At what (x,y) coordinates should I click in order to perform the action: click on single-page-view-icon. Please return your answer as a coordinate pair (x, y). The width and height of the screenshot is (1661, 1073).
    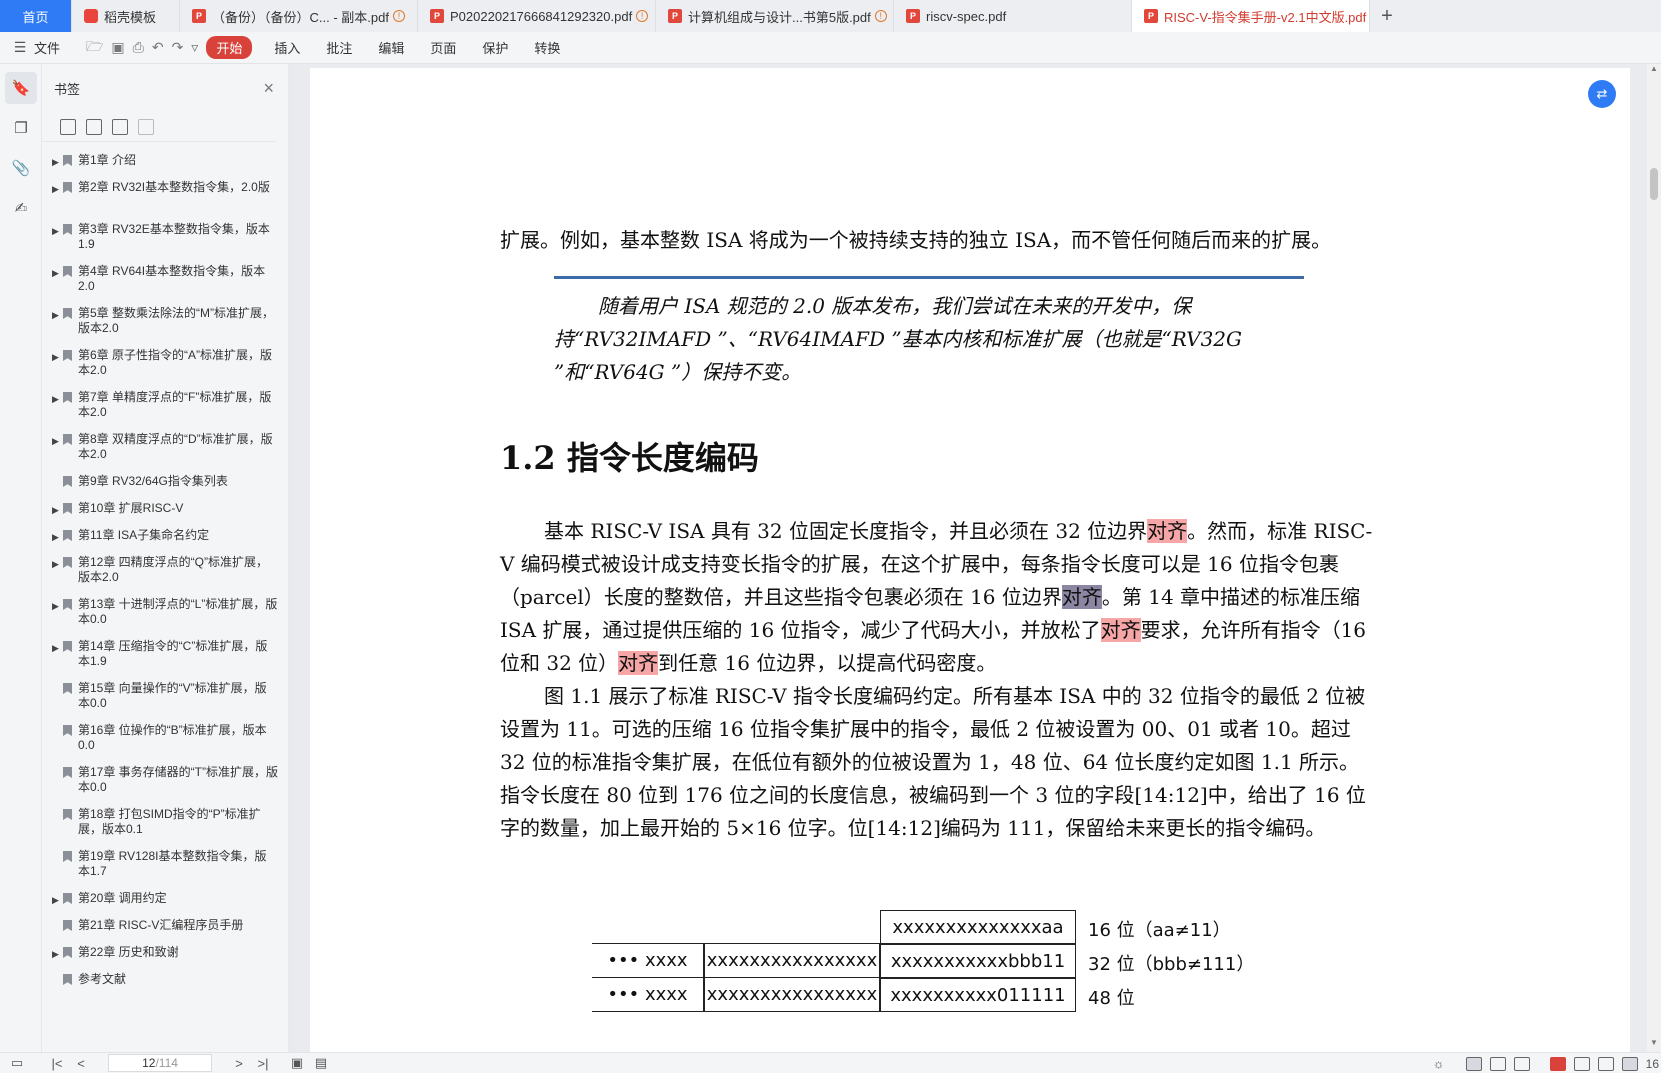
    Looking at the image, I should click on (1473, 1063).